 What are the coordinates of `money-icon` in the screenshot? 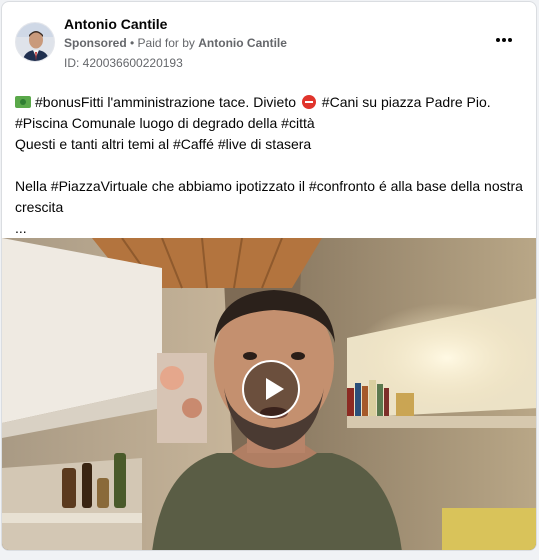 It's located at (23, 102).